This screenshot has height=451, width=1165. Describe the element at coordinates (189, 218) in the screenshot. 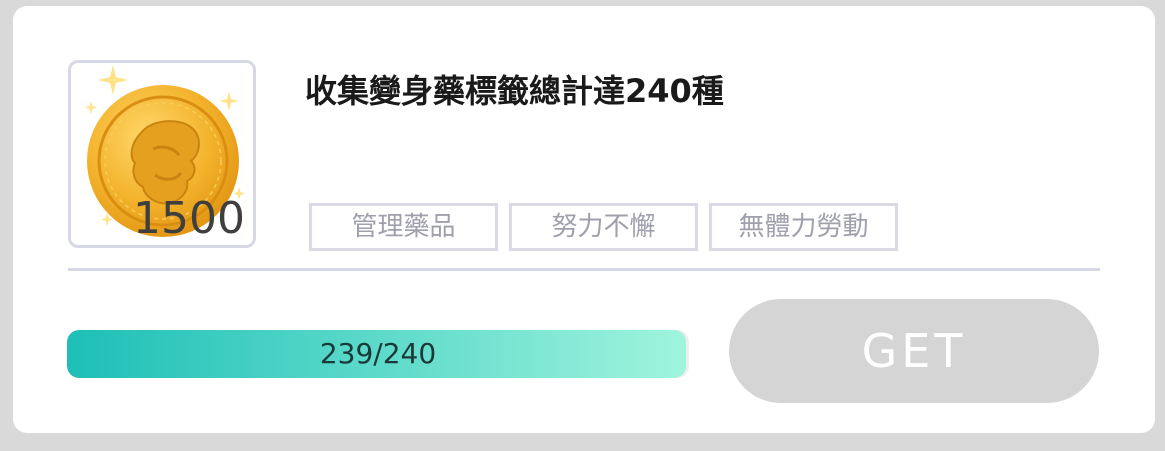

I see `reward-amount: 1500` at that location.